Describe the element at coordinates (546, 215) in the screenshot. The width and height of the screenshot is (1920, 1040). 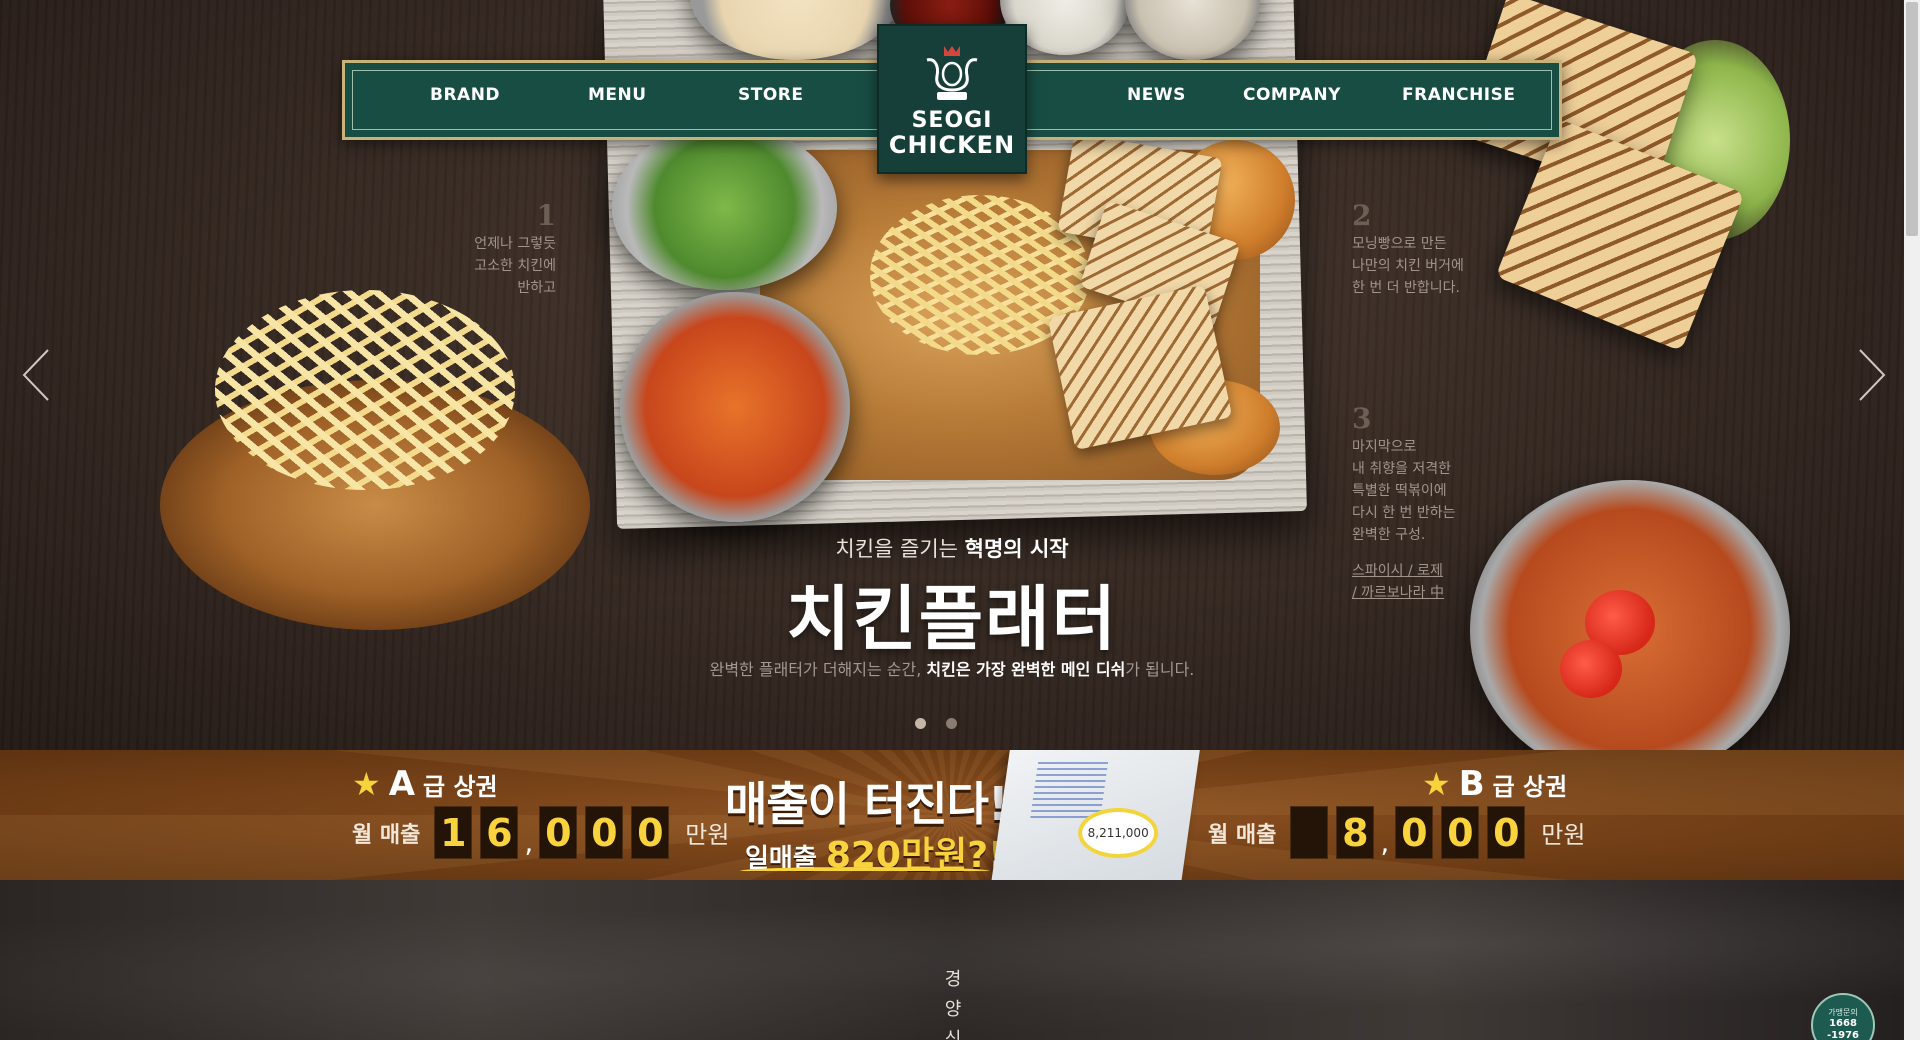
I see `feature-number: 1` at that location.